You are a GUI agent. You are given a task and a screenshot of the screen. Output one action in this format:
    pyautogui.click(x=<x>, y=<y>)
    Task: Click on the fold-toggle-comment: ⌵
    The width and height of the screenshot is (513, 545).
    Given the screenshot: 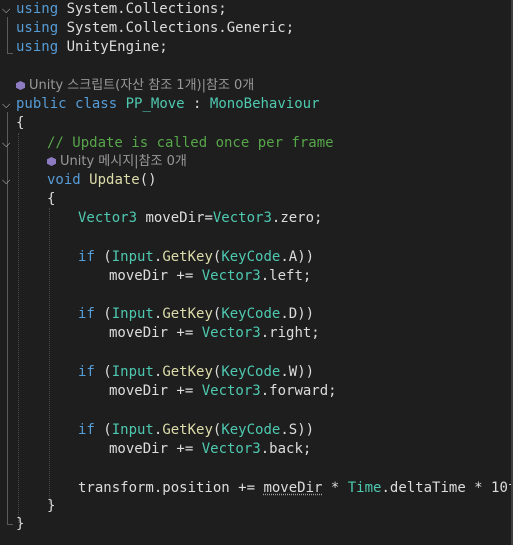 What is the action you would take?
    pyautogui.click(x=7, y=143)
    